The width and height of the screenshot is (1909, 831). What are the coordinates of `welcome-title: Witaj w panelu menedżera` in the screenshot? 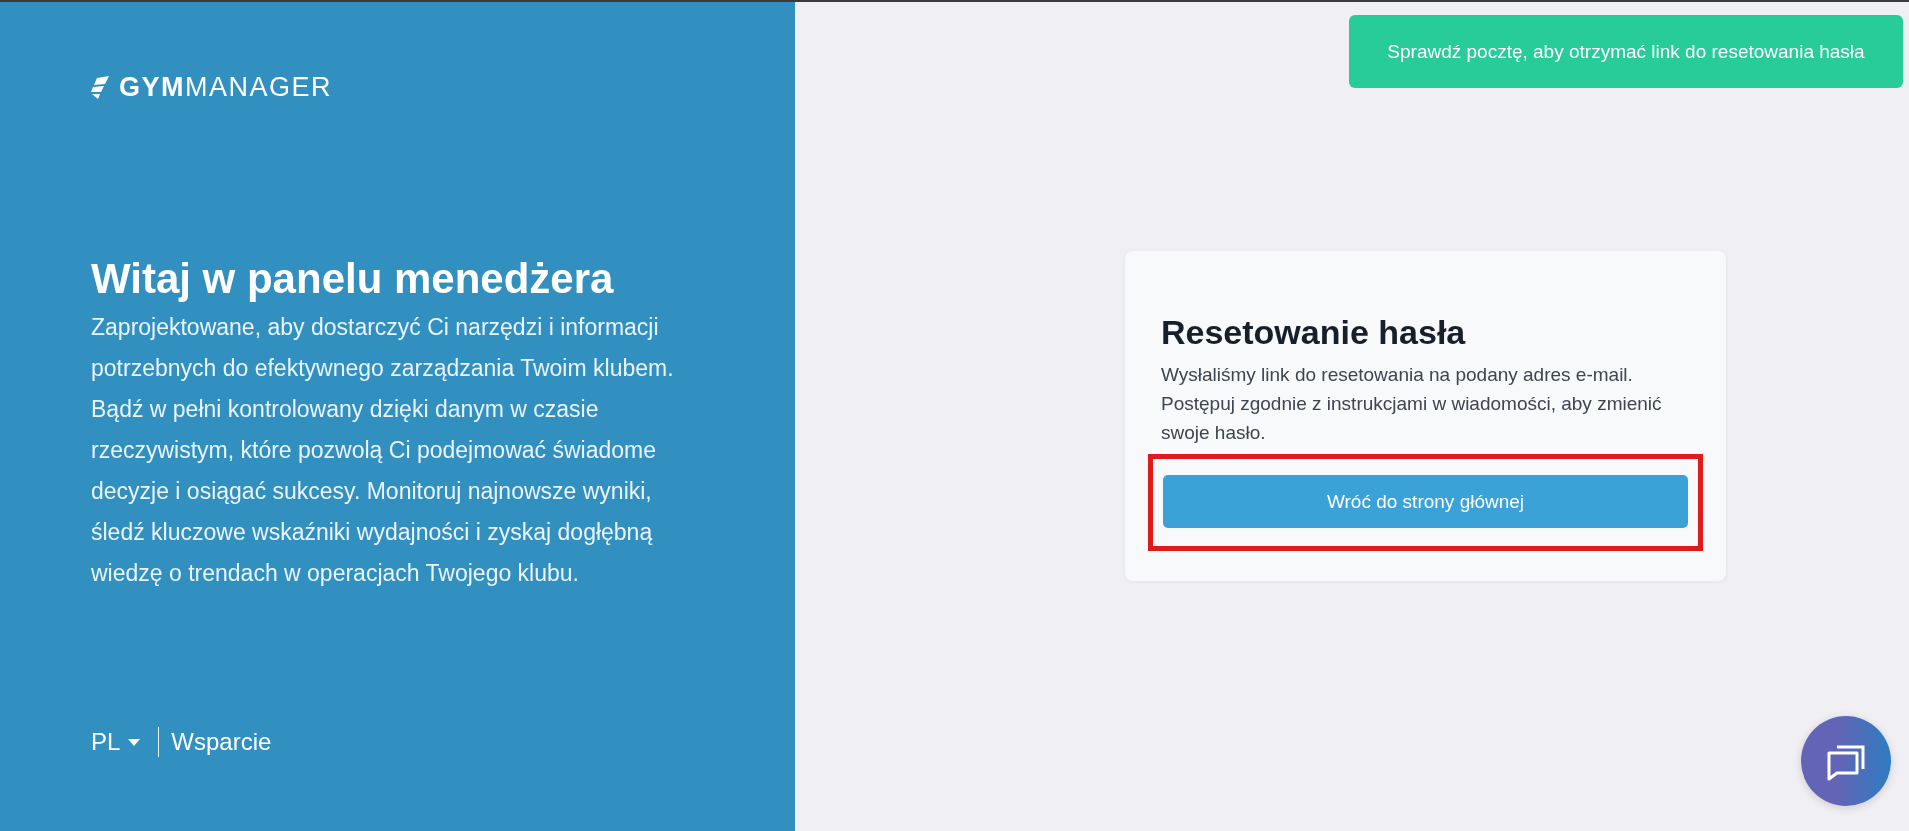 It's located at (353, 279).